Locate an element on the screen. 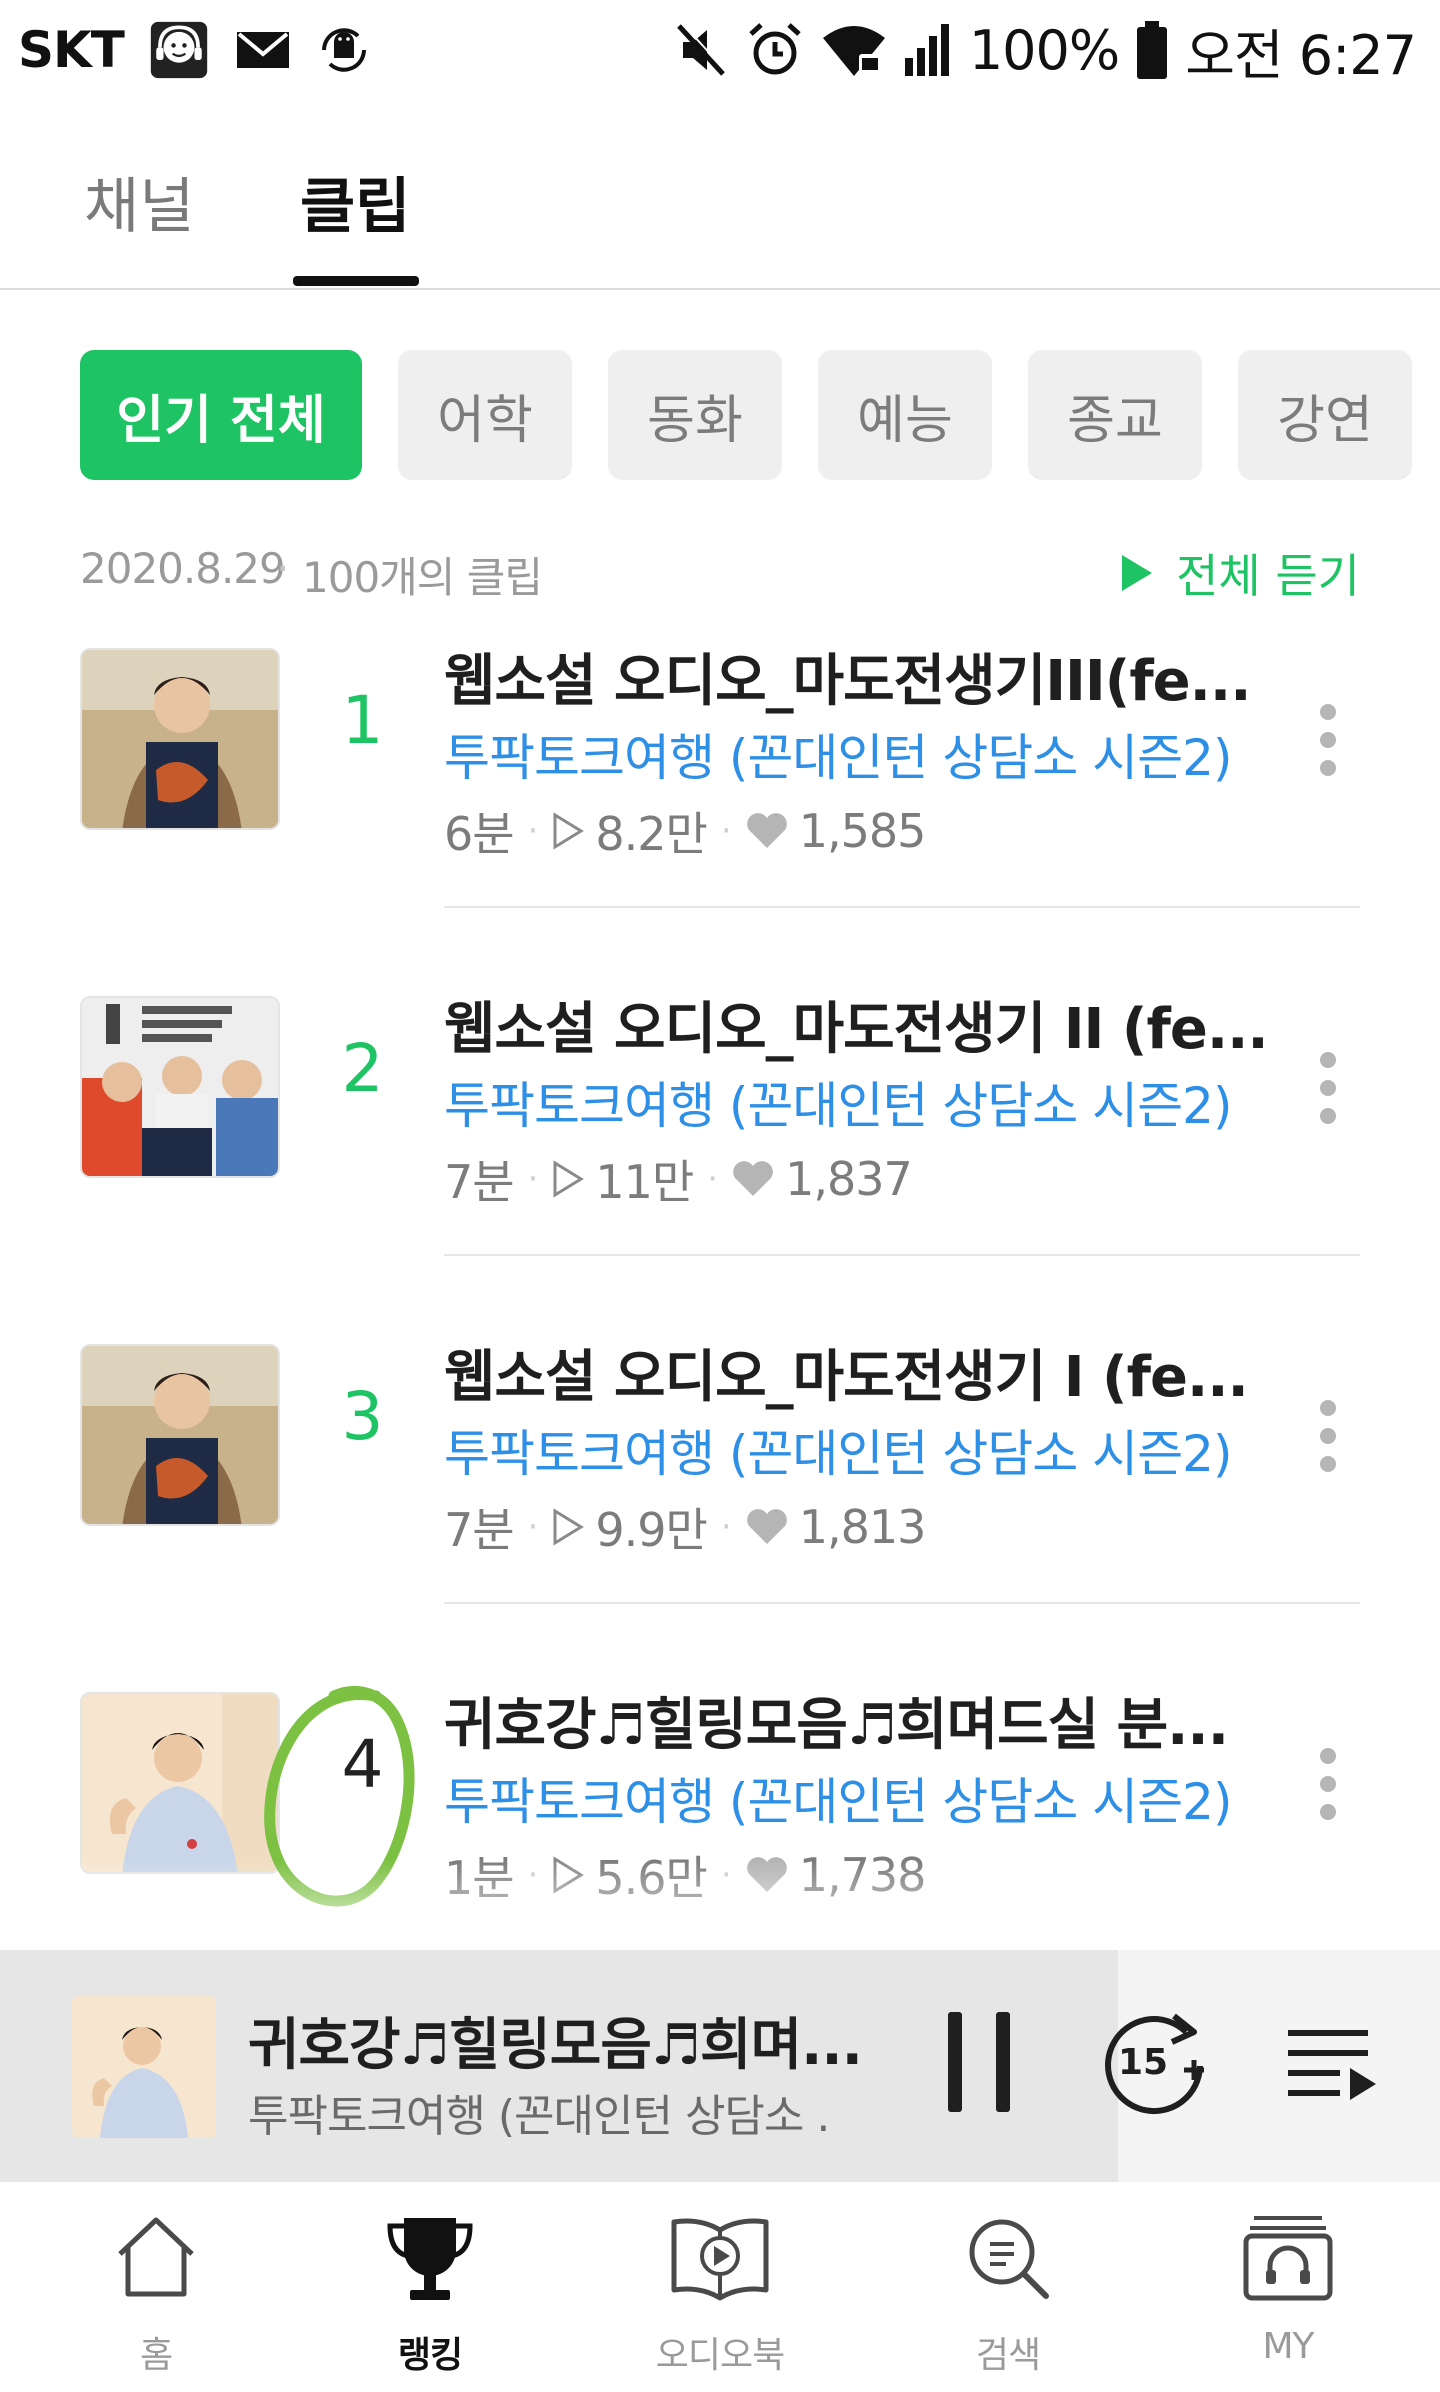 This screenshot has width=1440, height=2392. category-filter: 인기 전체 어학 동화 예능 종교 강연 is located at coordinates (760, 415).